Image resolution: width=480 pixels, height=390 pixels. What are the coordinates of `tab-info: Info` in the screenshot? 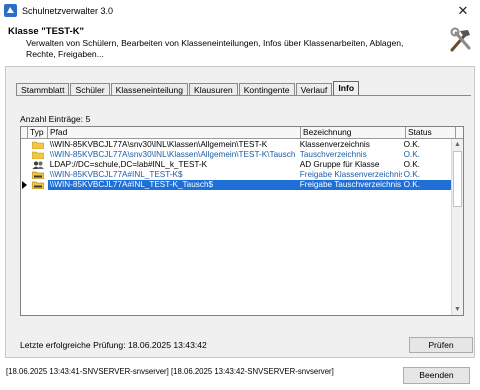 It's located at (346, 88).